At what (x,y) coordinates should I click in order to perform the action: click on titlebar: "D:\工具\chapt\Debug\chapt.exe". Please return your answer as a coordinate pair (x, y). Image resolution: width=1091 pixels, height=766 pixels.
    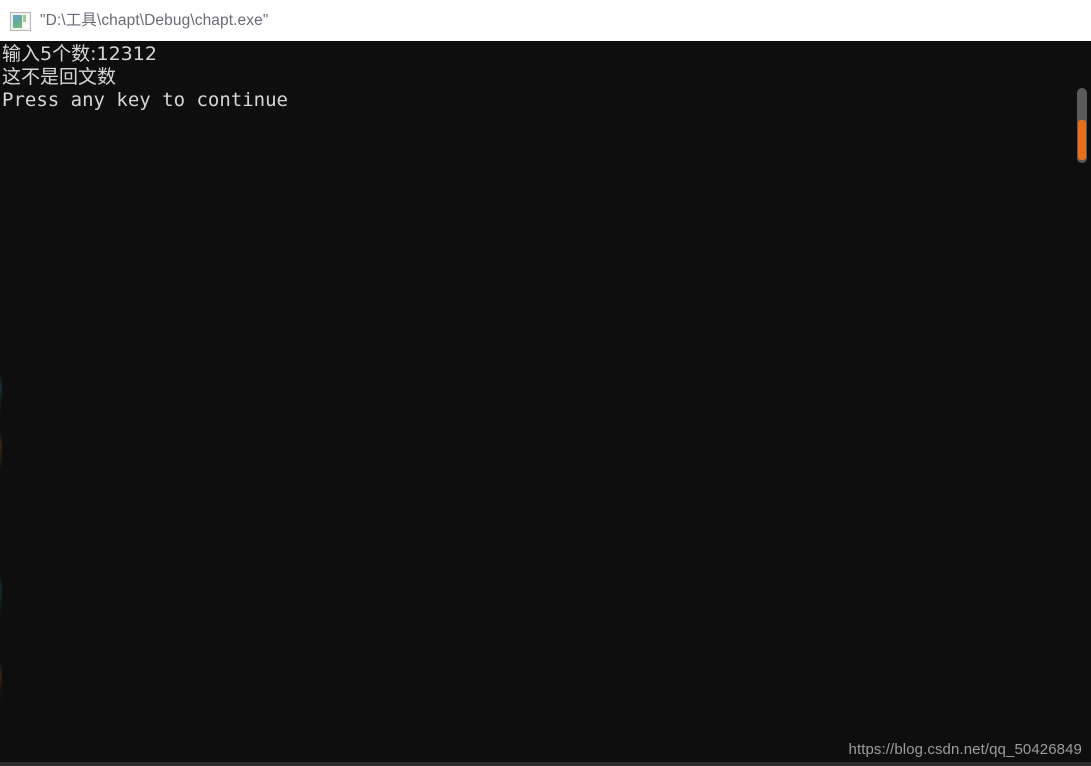
    Looking at the image, I should click on (545, 20).